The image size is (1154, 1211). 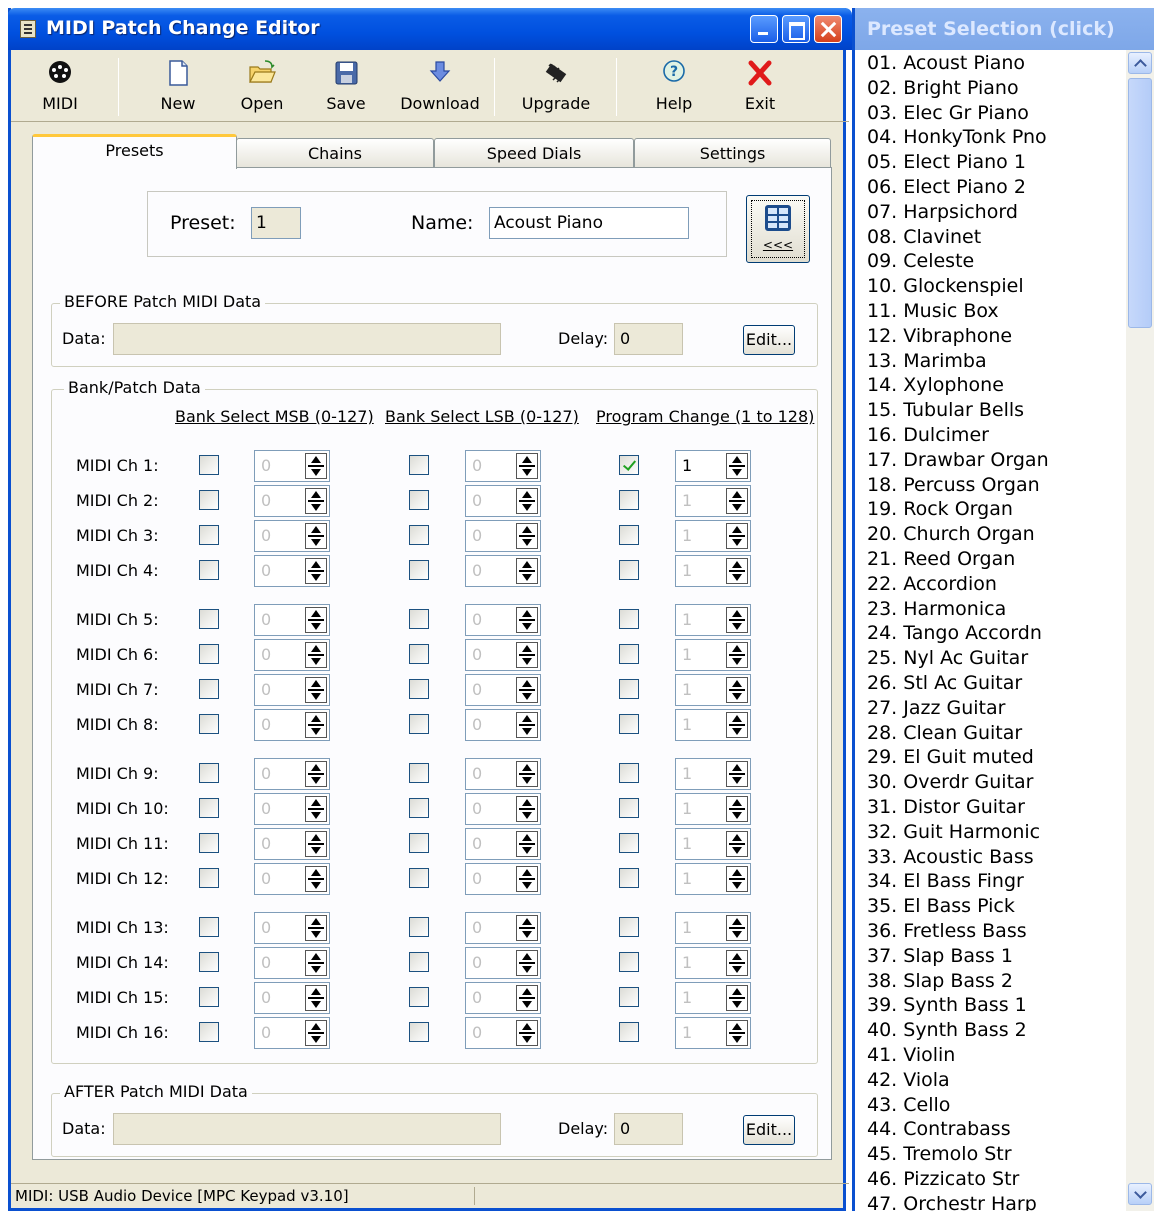 I want to click on tab-chains: Chains, so click(x=335, y=153).